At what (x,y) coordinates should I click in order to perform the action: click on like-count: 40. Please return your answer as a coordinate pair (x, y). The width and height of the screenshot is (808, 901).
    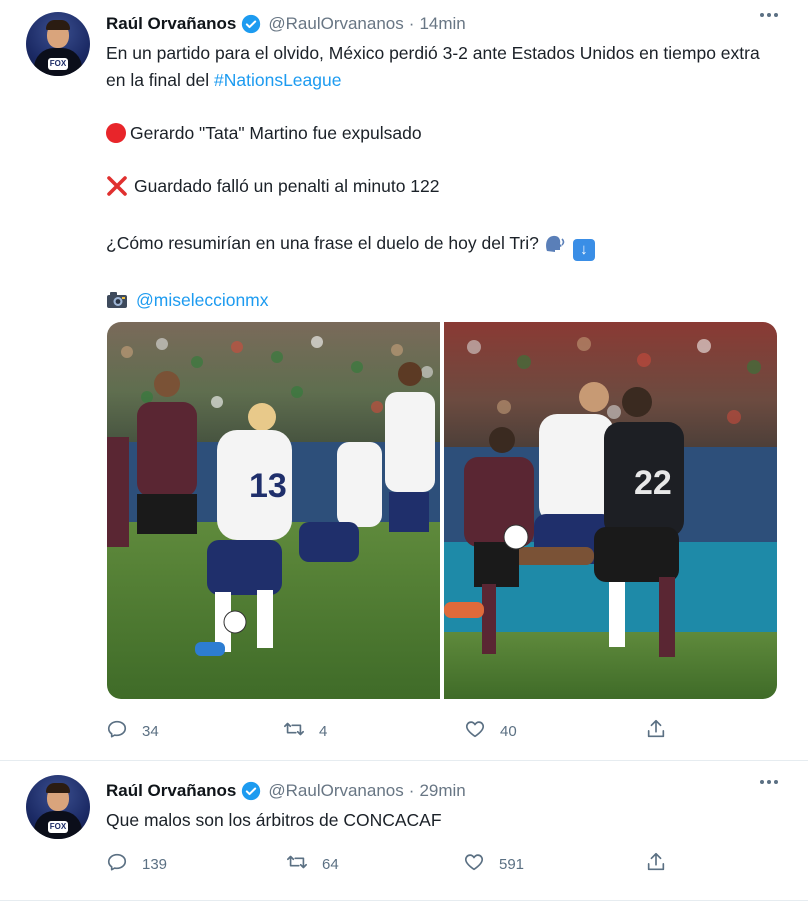
    Looking at the image, I should click on (508, 731).